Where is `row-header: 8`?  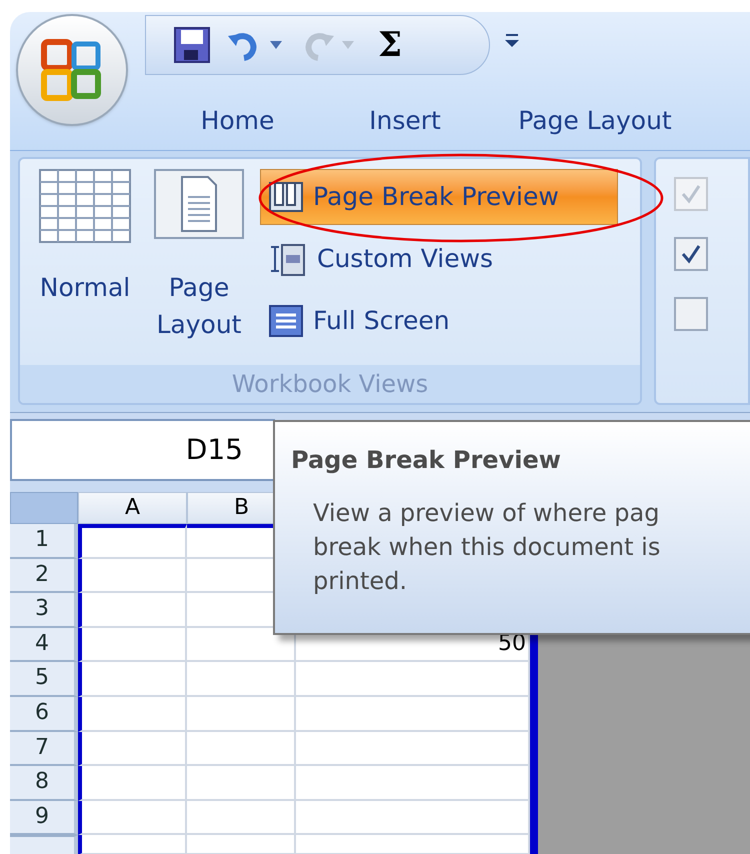 row-header: 8 is located at coordinates (44, 783).